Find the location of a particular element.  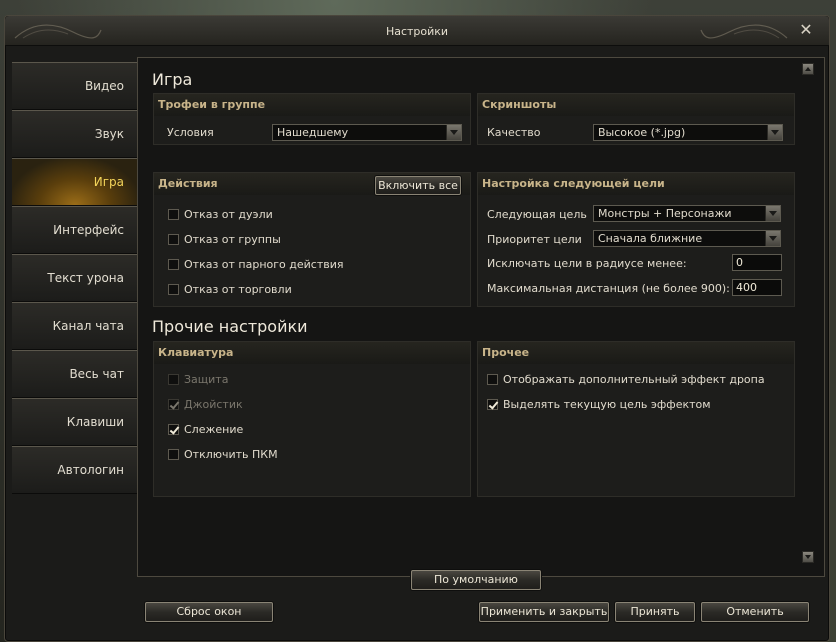

sidebar-item-label: Автологин is located at coordinates (90, 470).